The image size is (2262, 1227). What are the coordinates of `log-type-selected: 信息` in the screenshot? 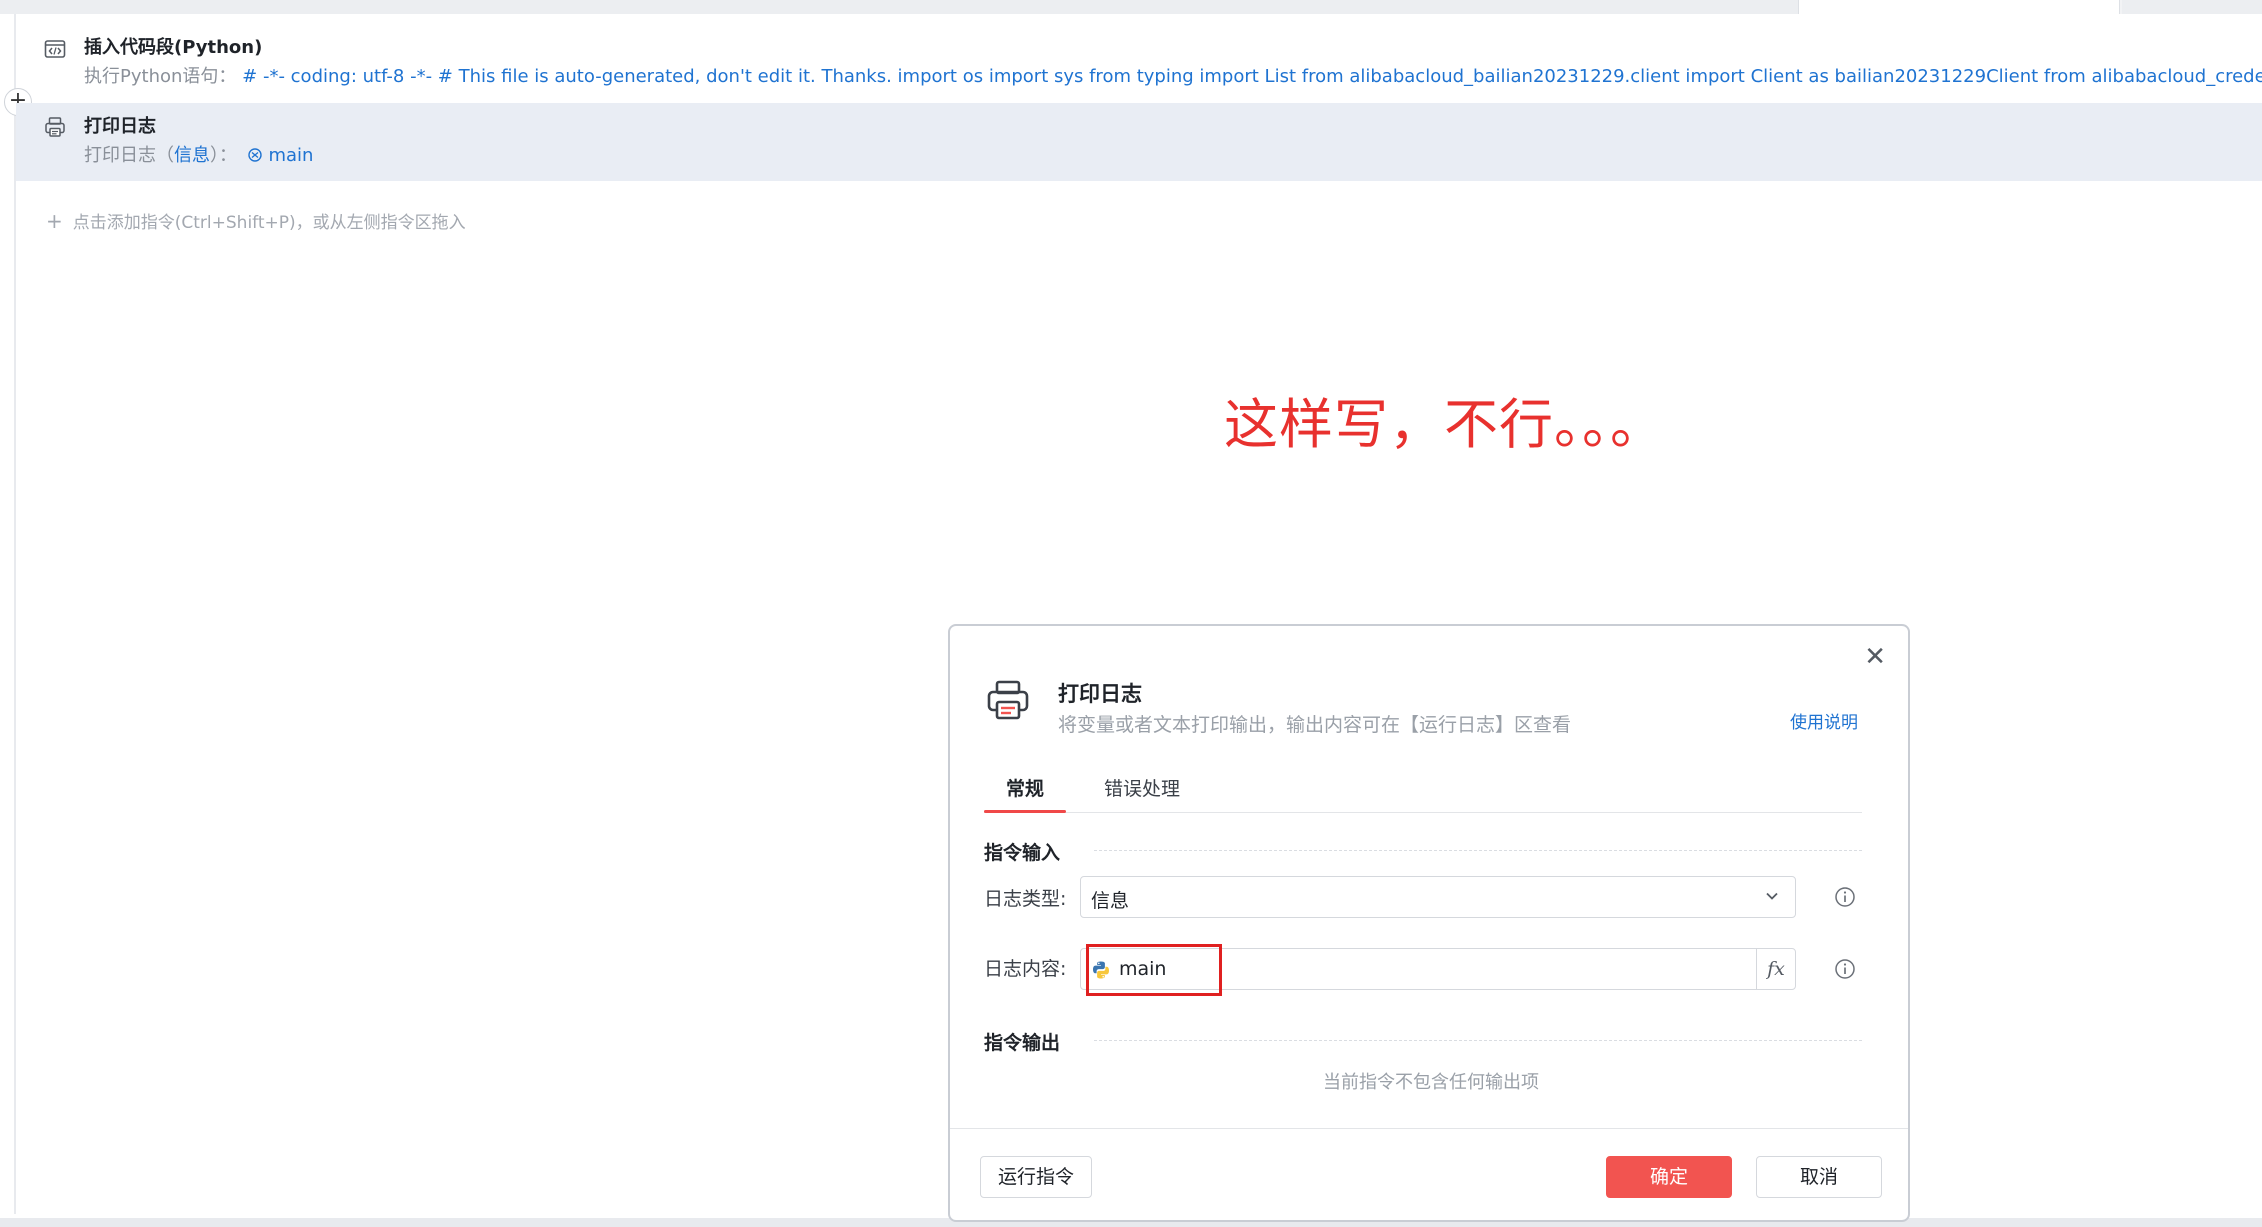 It's located at (1110, 901).